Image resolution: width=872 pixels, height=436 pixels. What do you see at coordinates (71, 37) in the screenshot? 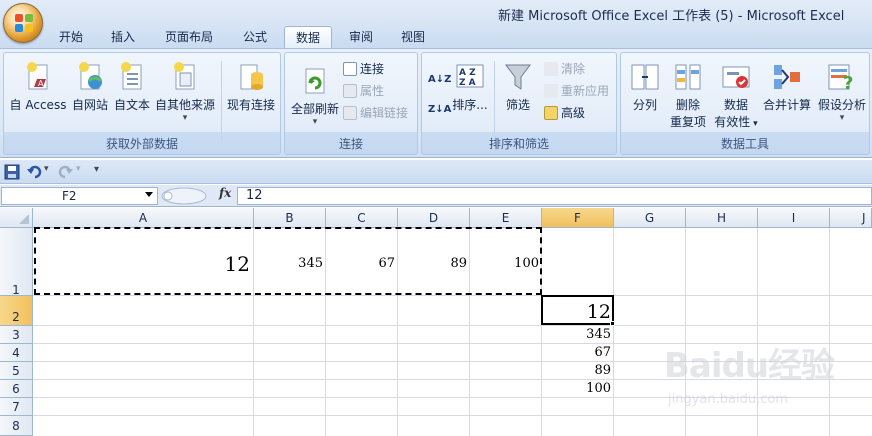
I see `tab-home: 开始` at bounding box center [71, 37].